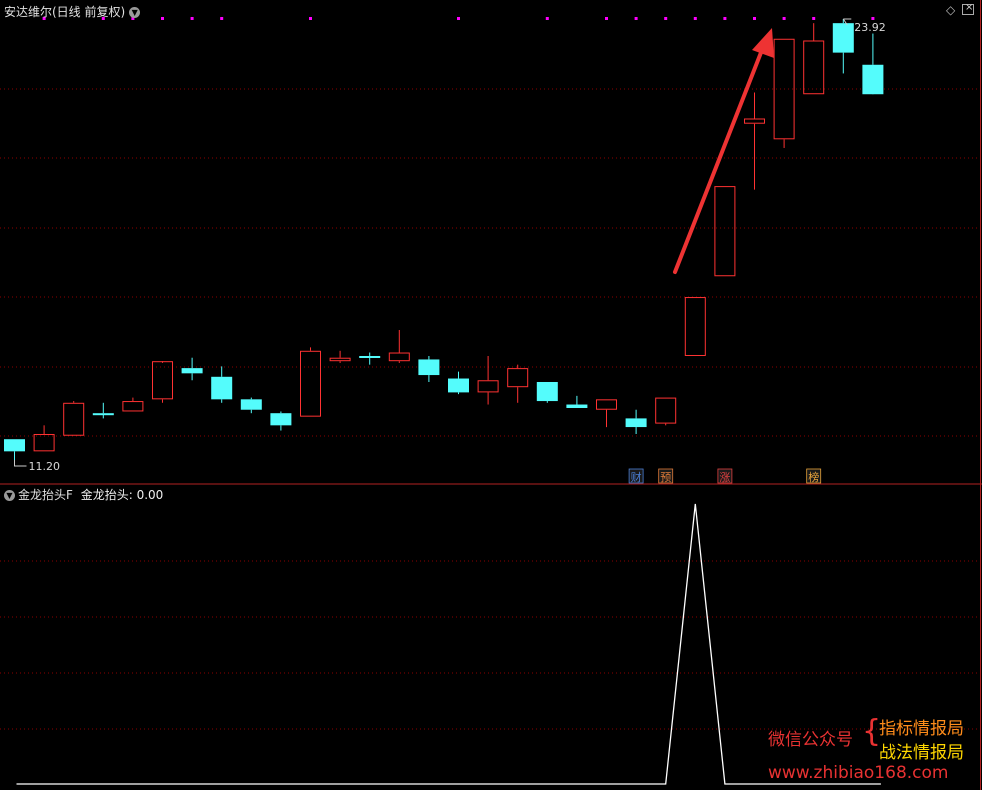 This screenshot has width=982, height=790. Describe the element at coordinates (763, 43) in the screenshot. I see `arrow-head` at that location.